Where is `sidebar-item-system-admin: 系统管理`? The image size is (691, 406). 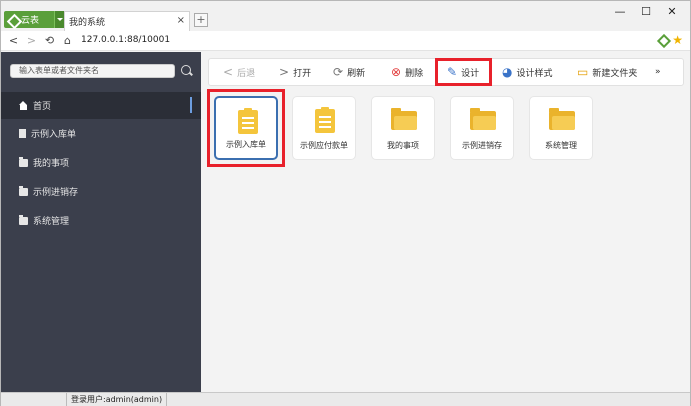
sidebar-item-system-admin: 系统管理 is located at coordinates (101, 220).